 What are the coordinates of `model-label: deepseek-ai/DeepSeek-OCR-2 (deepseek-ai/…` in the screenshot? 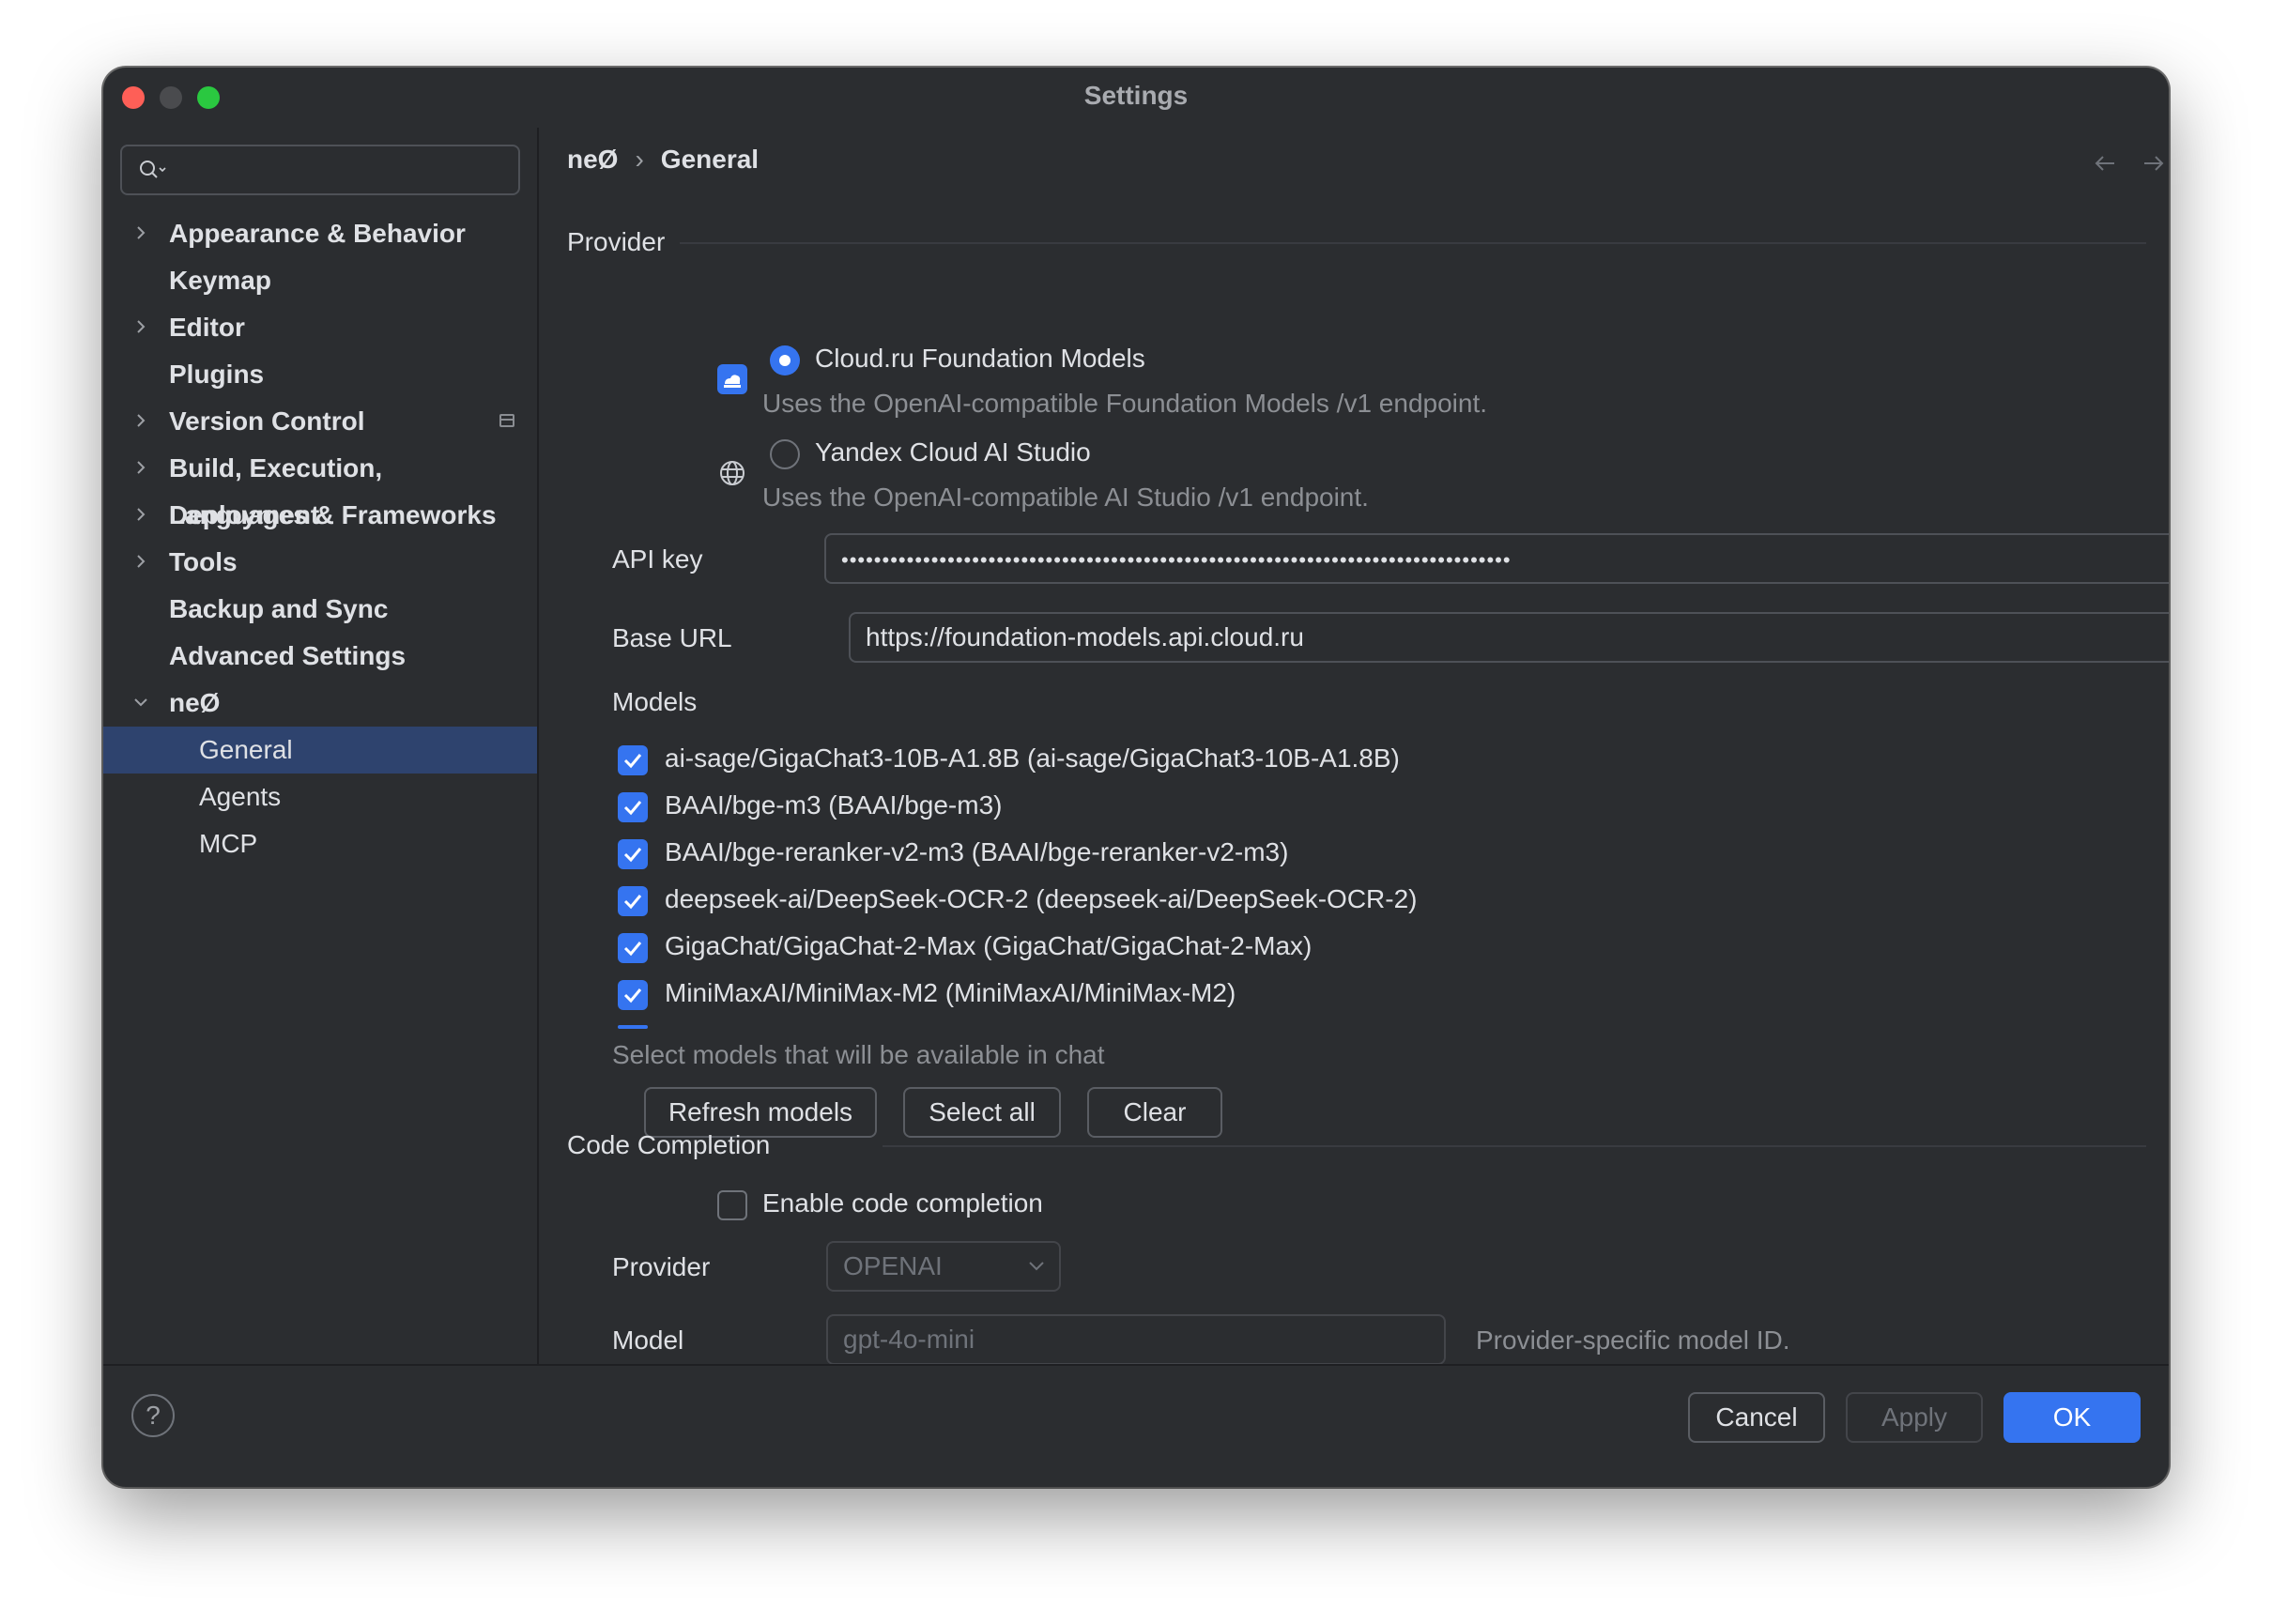 It's located at (1041, 899).